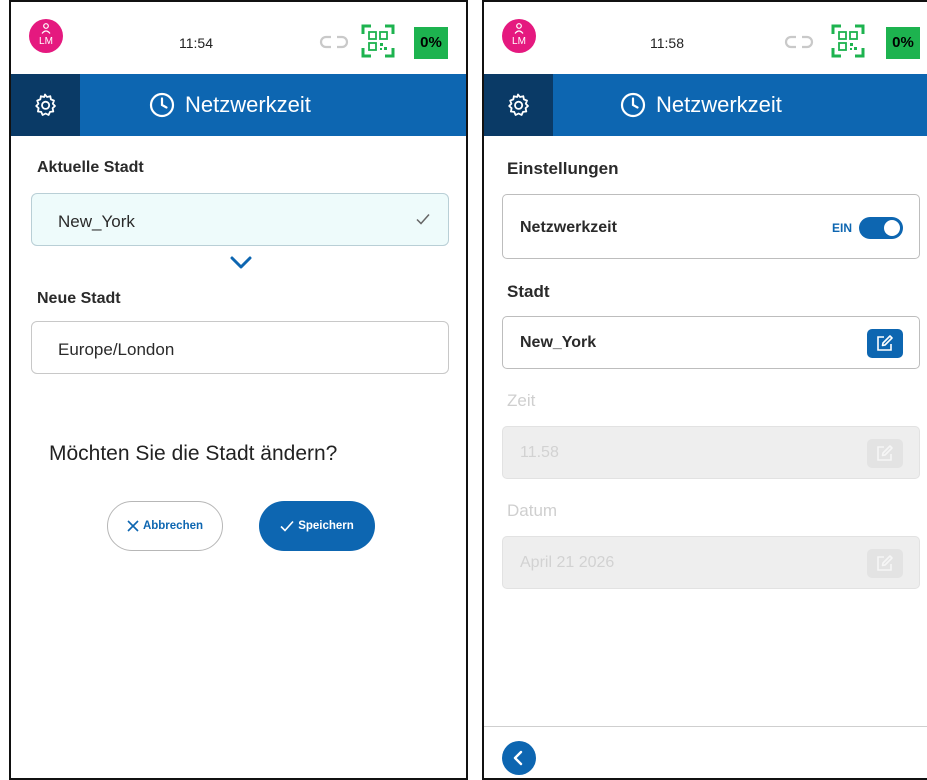 The width and height of the screenshot is (927, 780). I want to click on current-city-value: New_York, so click(96, 221).